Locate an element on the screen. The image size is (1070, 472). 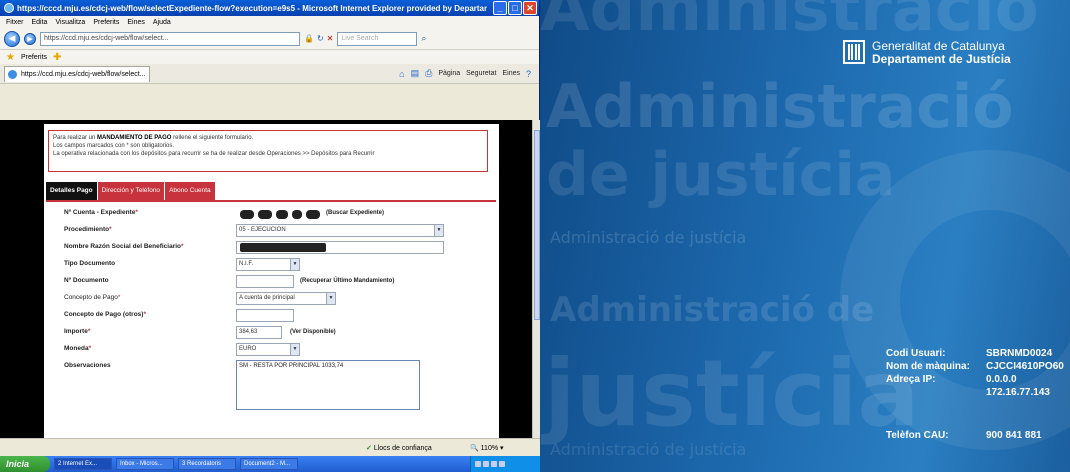
address-icons: 🔒 ↻ ✕ is located at coordinates (318, 38).